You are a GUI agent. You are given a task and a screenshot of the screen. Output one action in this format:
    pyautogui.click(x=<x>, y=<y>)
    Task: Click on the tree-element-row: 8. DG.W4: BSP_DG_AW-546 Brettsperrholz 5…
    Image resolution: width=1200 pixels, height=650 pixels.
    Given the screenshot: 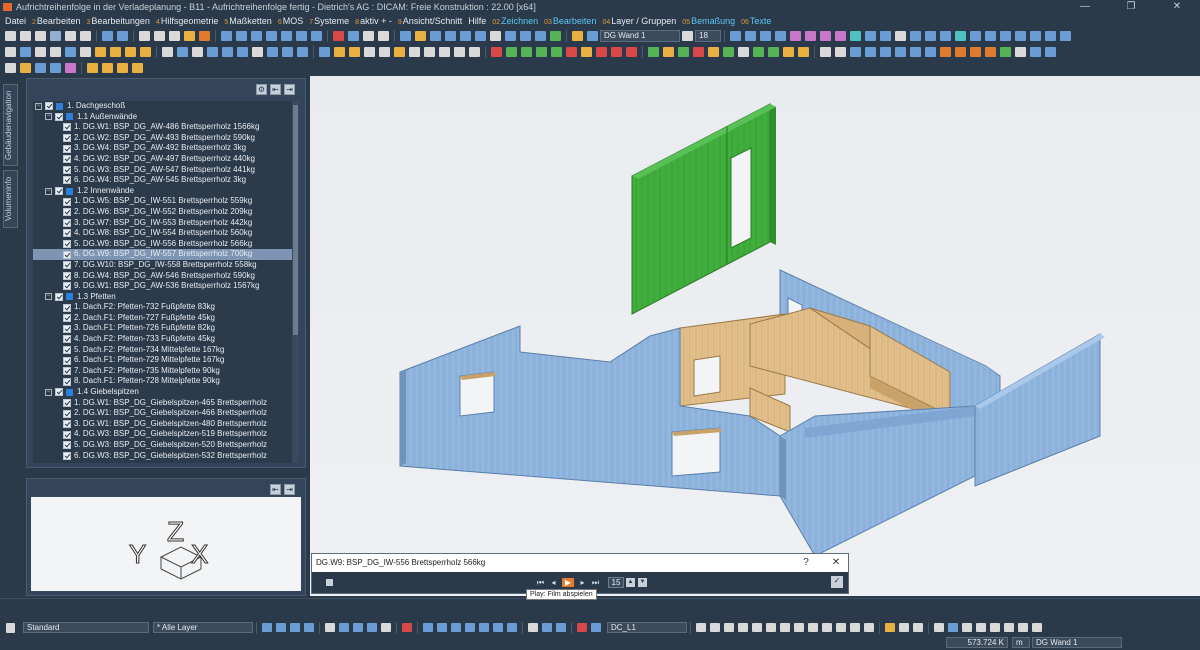 What is the action you would take?
    pyautogui.click(x=163, y=276)
    